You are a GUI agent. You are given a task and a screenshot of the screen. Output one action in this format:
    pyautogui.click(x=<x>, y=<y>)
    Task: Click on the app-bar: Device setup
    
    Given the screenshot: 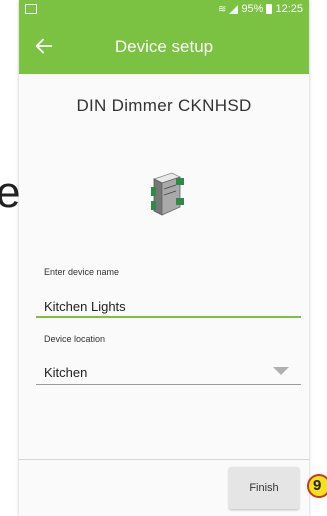 What is the action you would take?
    pyautogui.click(x=164, y=47)
    